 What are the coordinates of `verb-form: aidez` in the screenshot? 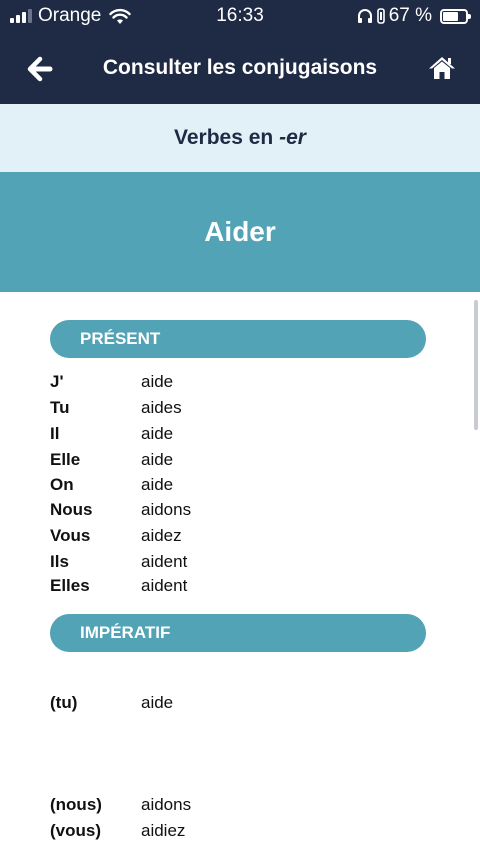 It's located at (161, 535).